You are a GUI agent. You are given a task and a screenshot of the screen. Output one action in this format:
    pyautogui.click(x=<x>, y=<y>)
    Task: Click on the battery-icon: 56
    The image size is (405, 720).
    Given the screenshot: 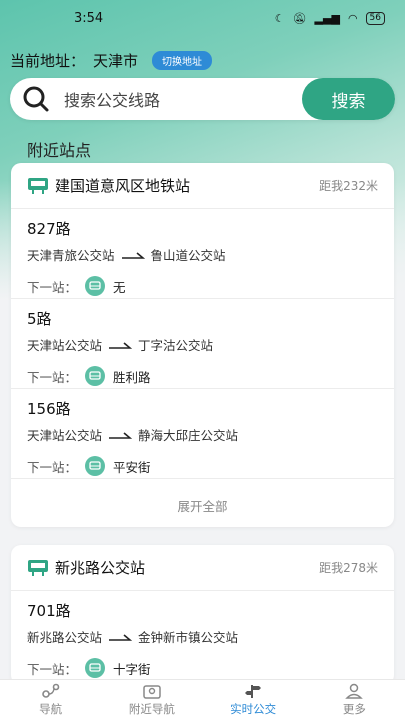 What is the action you would take?
    pyautogui.click(x=375, y=18)
    